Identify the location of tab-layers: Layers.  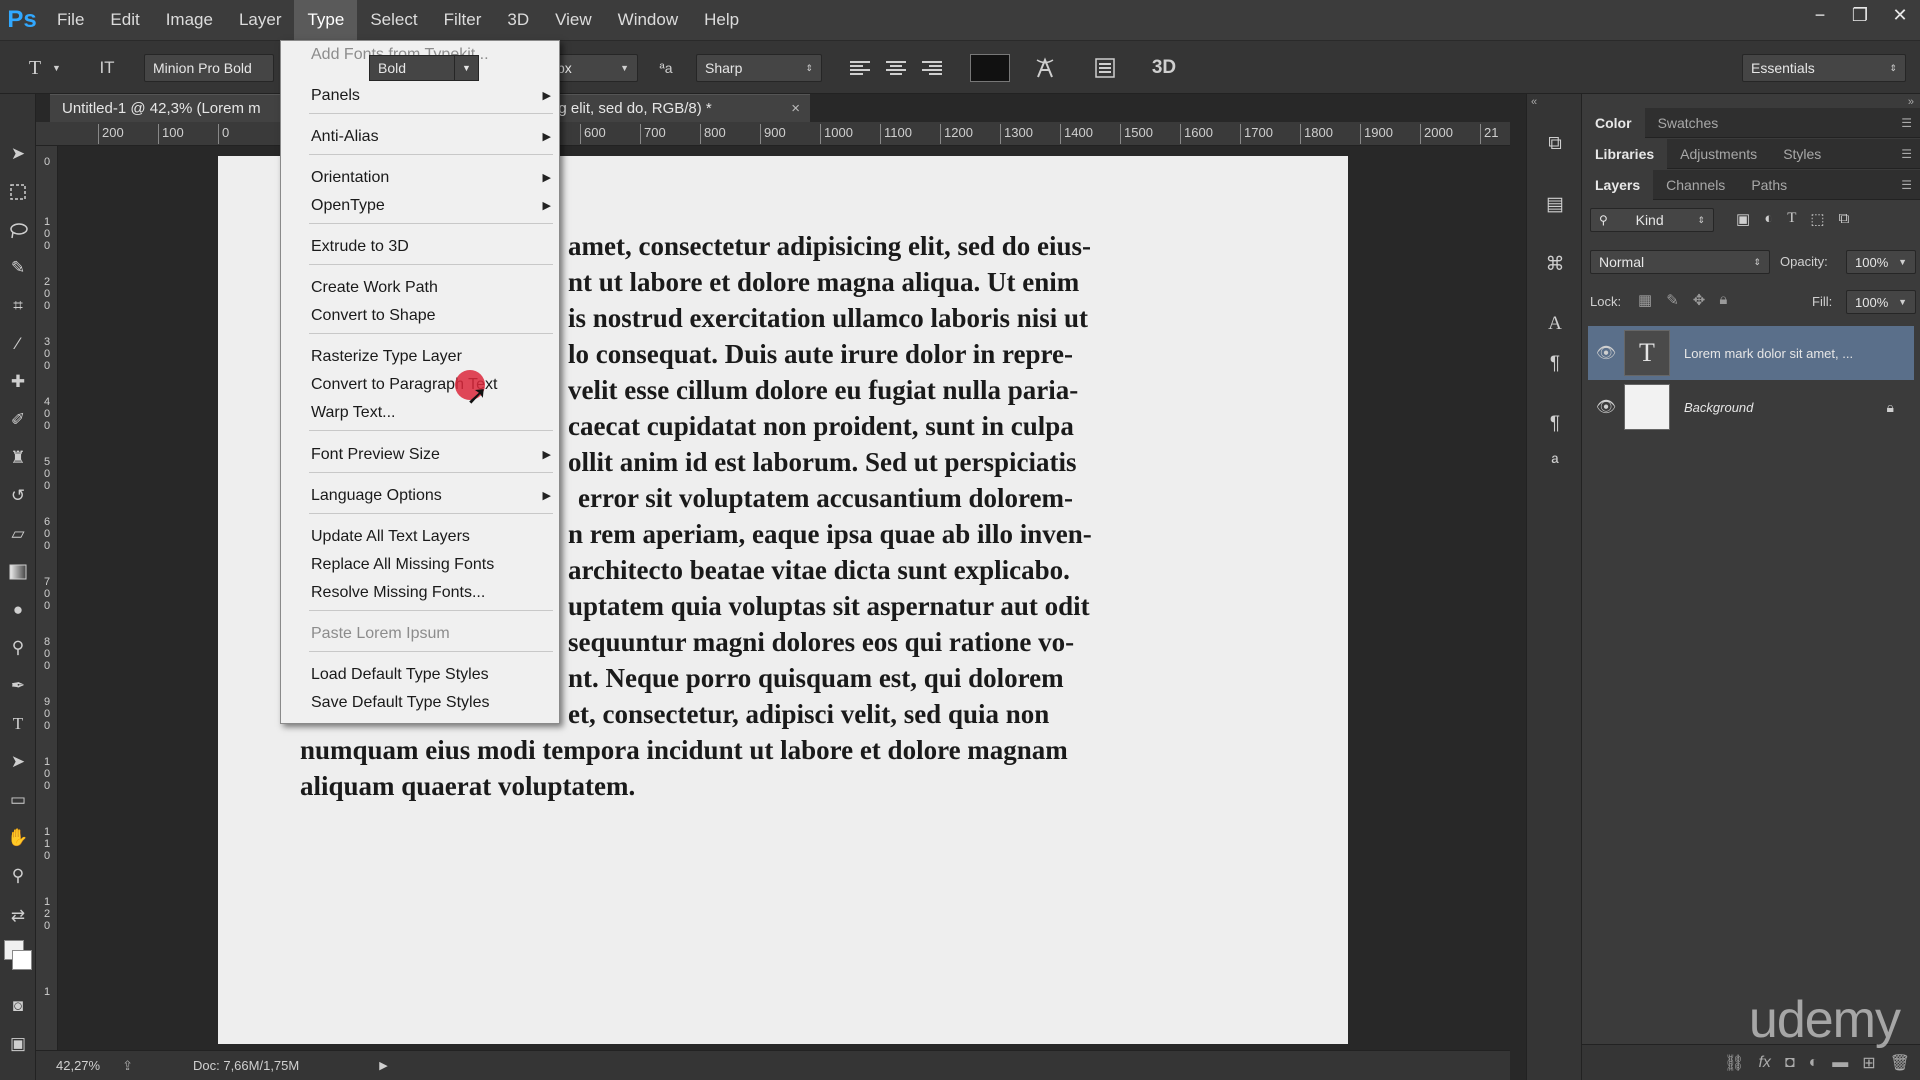
(1618, 184).